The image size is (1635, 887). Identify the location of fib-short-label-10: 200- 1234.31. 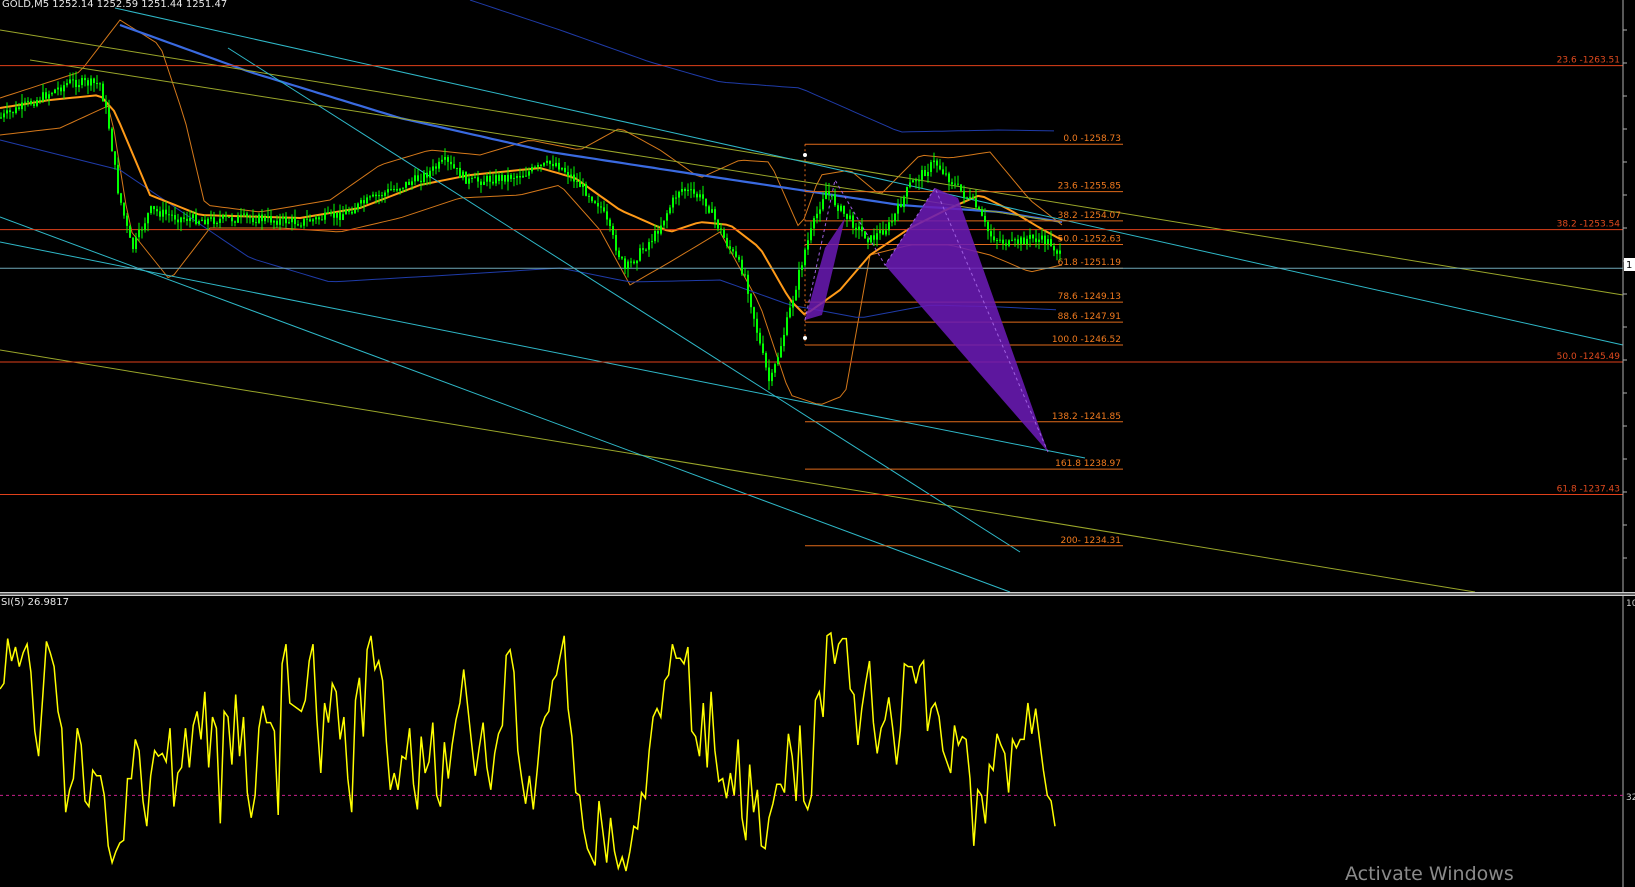
(1090, 541).